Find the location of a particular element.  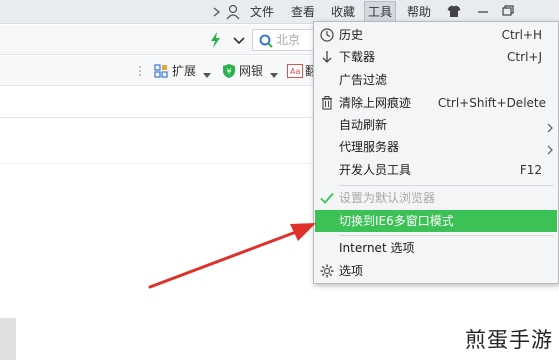

menu-item-set-default-browser: 设置为默认浏览器 is located at coordinates (436, 198).